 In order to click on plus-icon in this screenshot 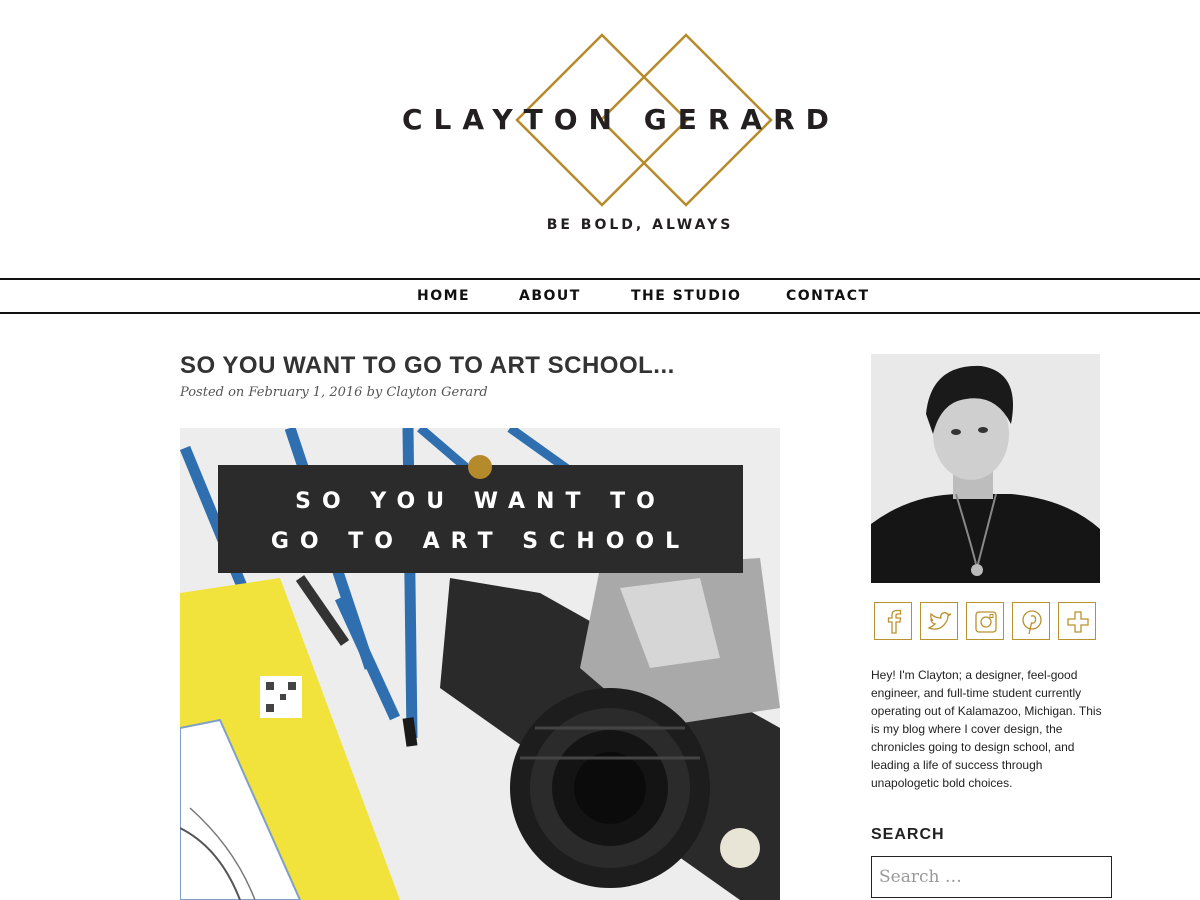, I will do `click(1077, 621)`.